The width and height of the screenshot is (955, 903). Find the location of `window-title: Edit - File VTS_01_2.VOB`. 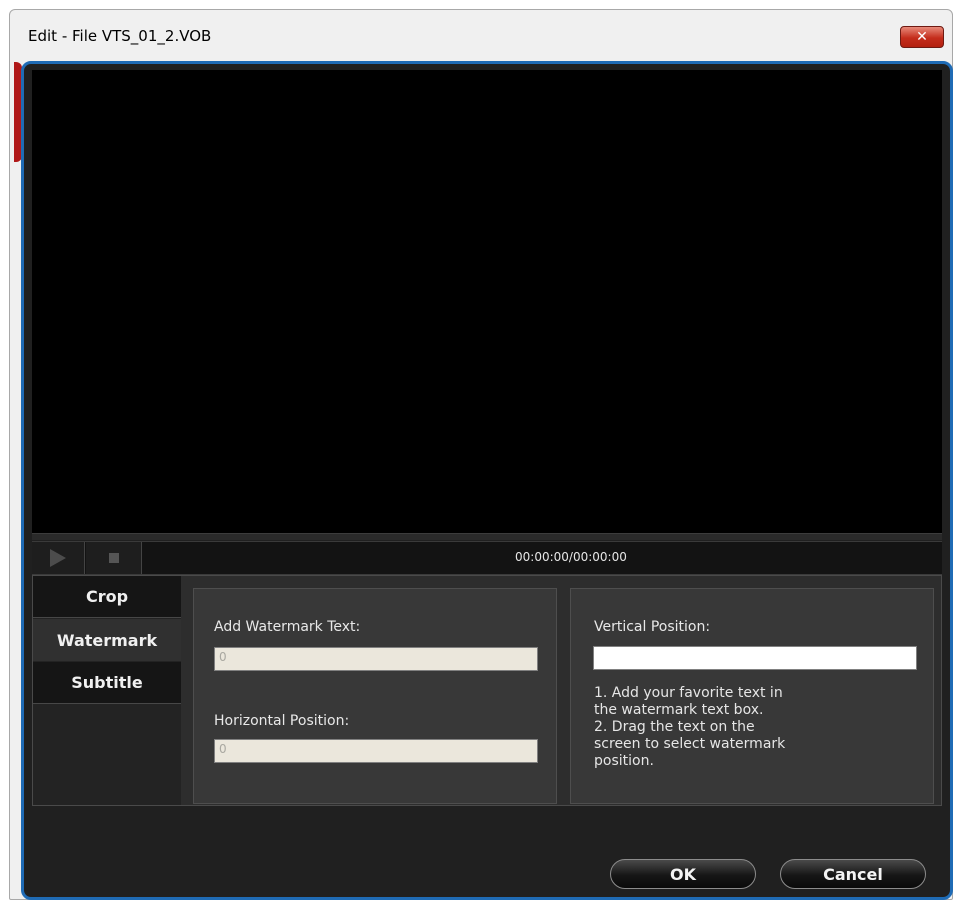

window-title: Edit - File VTS_01_2.VOB is located at coordinates (120, 36).